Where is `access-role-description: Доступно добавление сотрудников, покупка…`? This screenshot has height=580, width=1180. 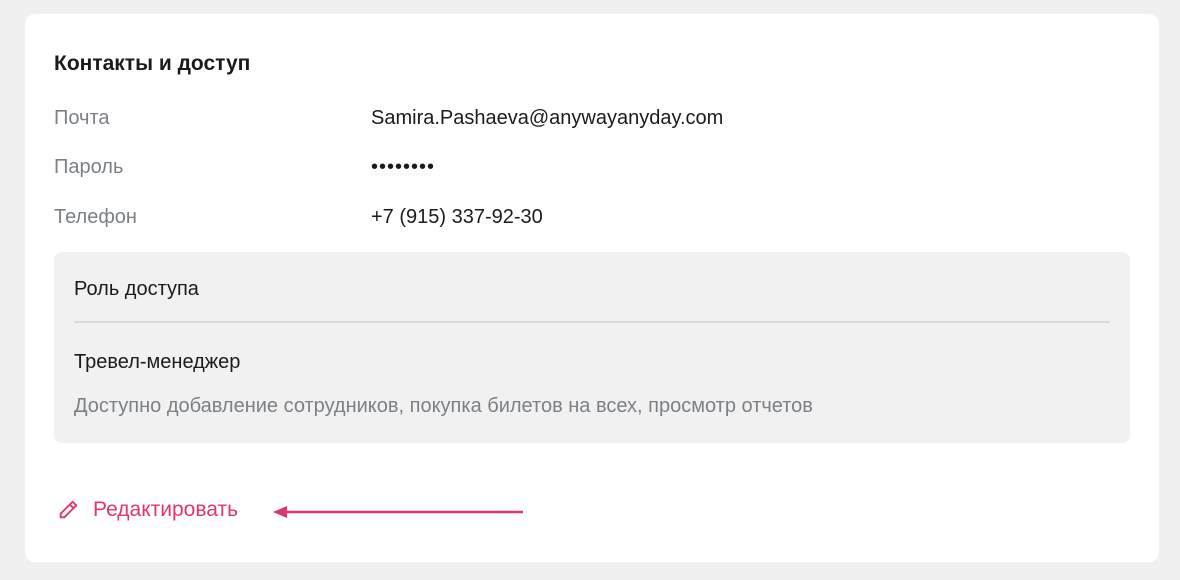
access-role-description: Доступно добавление сотрудников, покупка… is located at coordinates (443, 406).